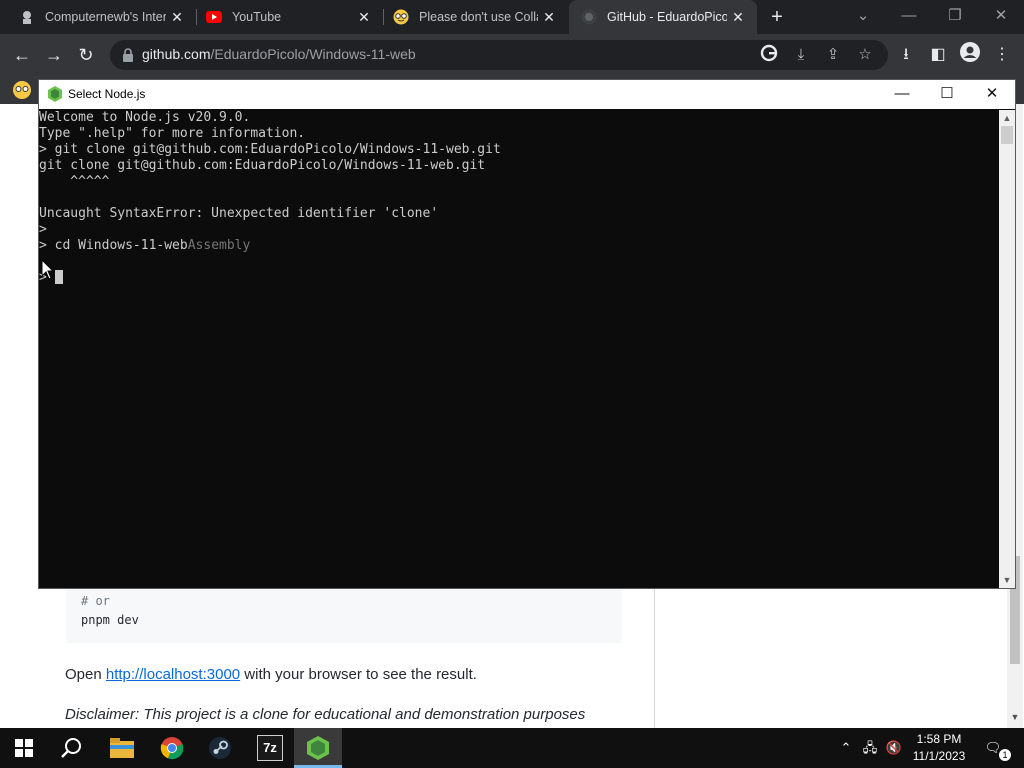 Image resolution: width=1024 pixels, height=768 pixels. Describe the element at coordinates (344, 614) in the screenshot. I see `code-block` at that location.